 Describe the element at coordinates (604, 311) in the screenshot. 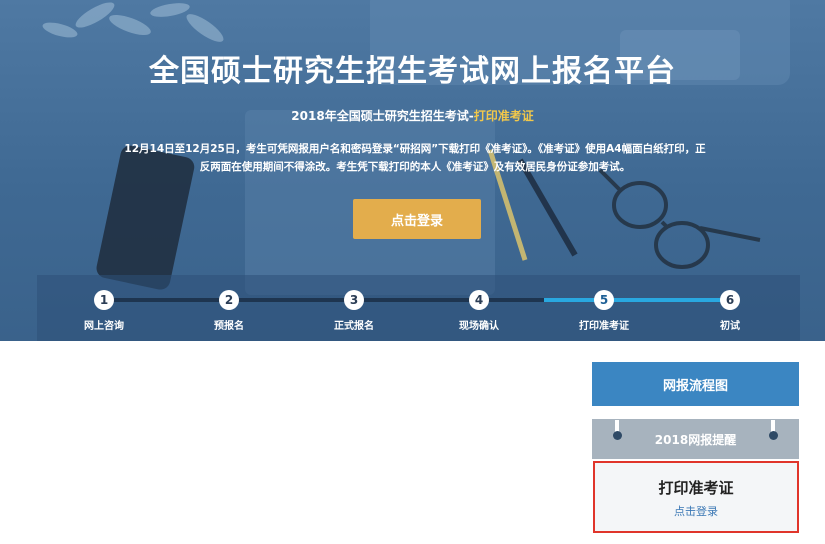

I see `step-5: 5 打印准考证` at that location.